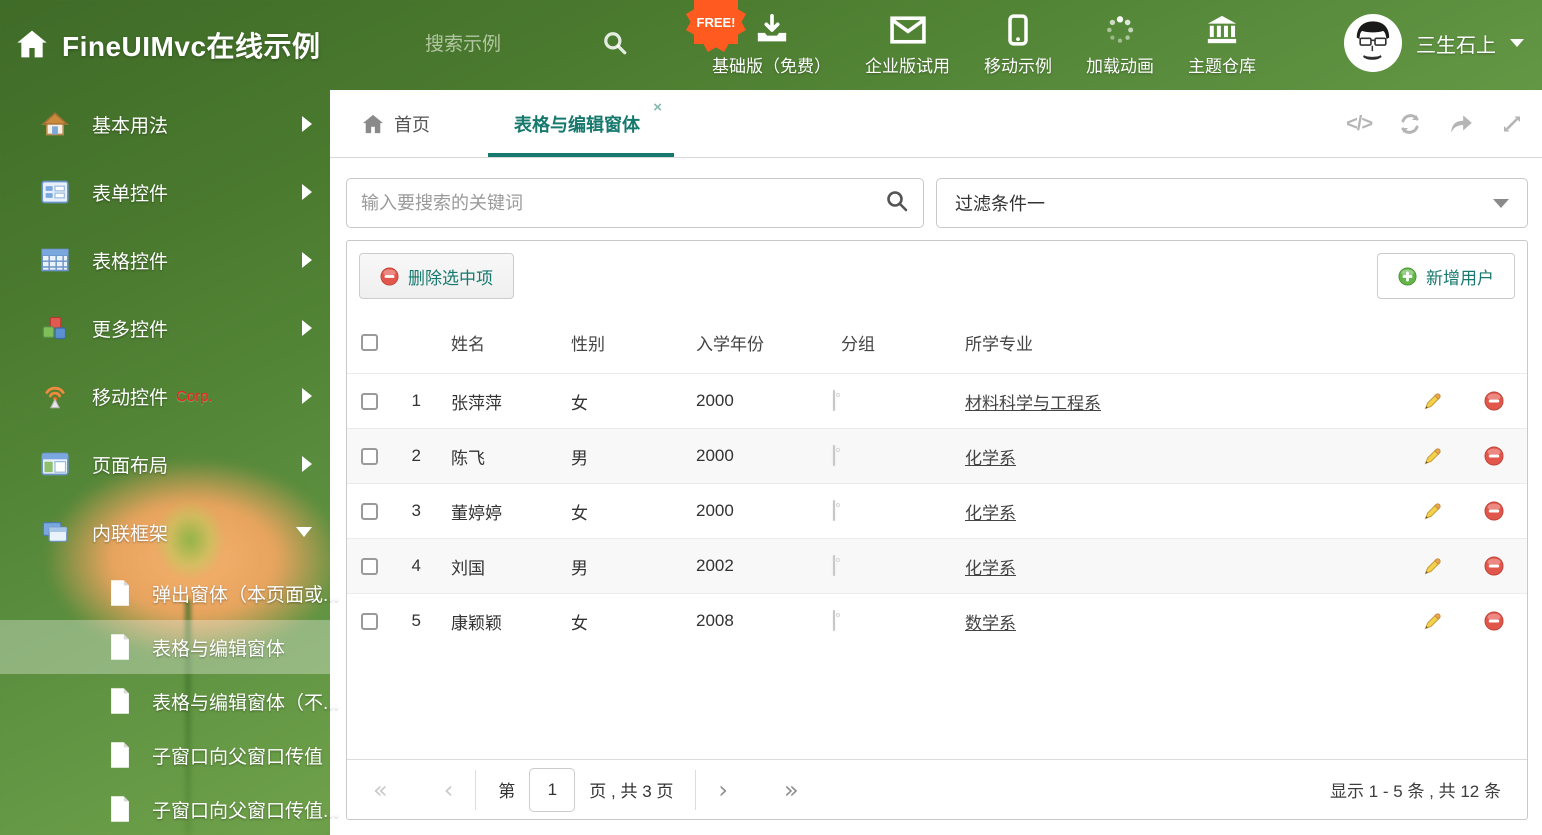  I want to click on column-header-name: 姓名, so click(491, 342).